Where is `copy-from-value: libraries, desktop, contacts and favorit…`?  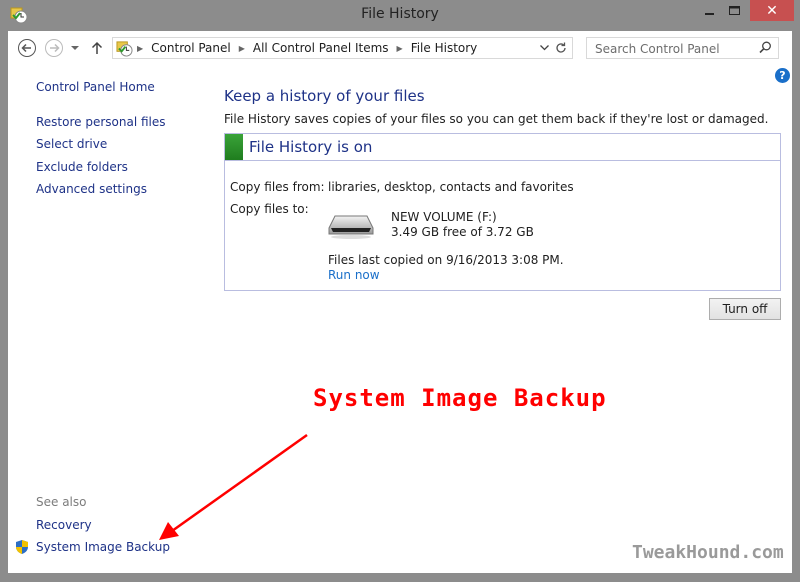 copy-from-value: libraries, desktop, contacts and favorit… is located at coordinates (451, 187).